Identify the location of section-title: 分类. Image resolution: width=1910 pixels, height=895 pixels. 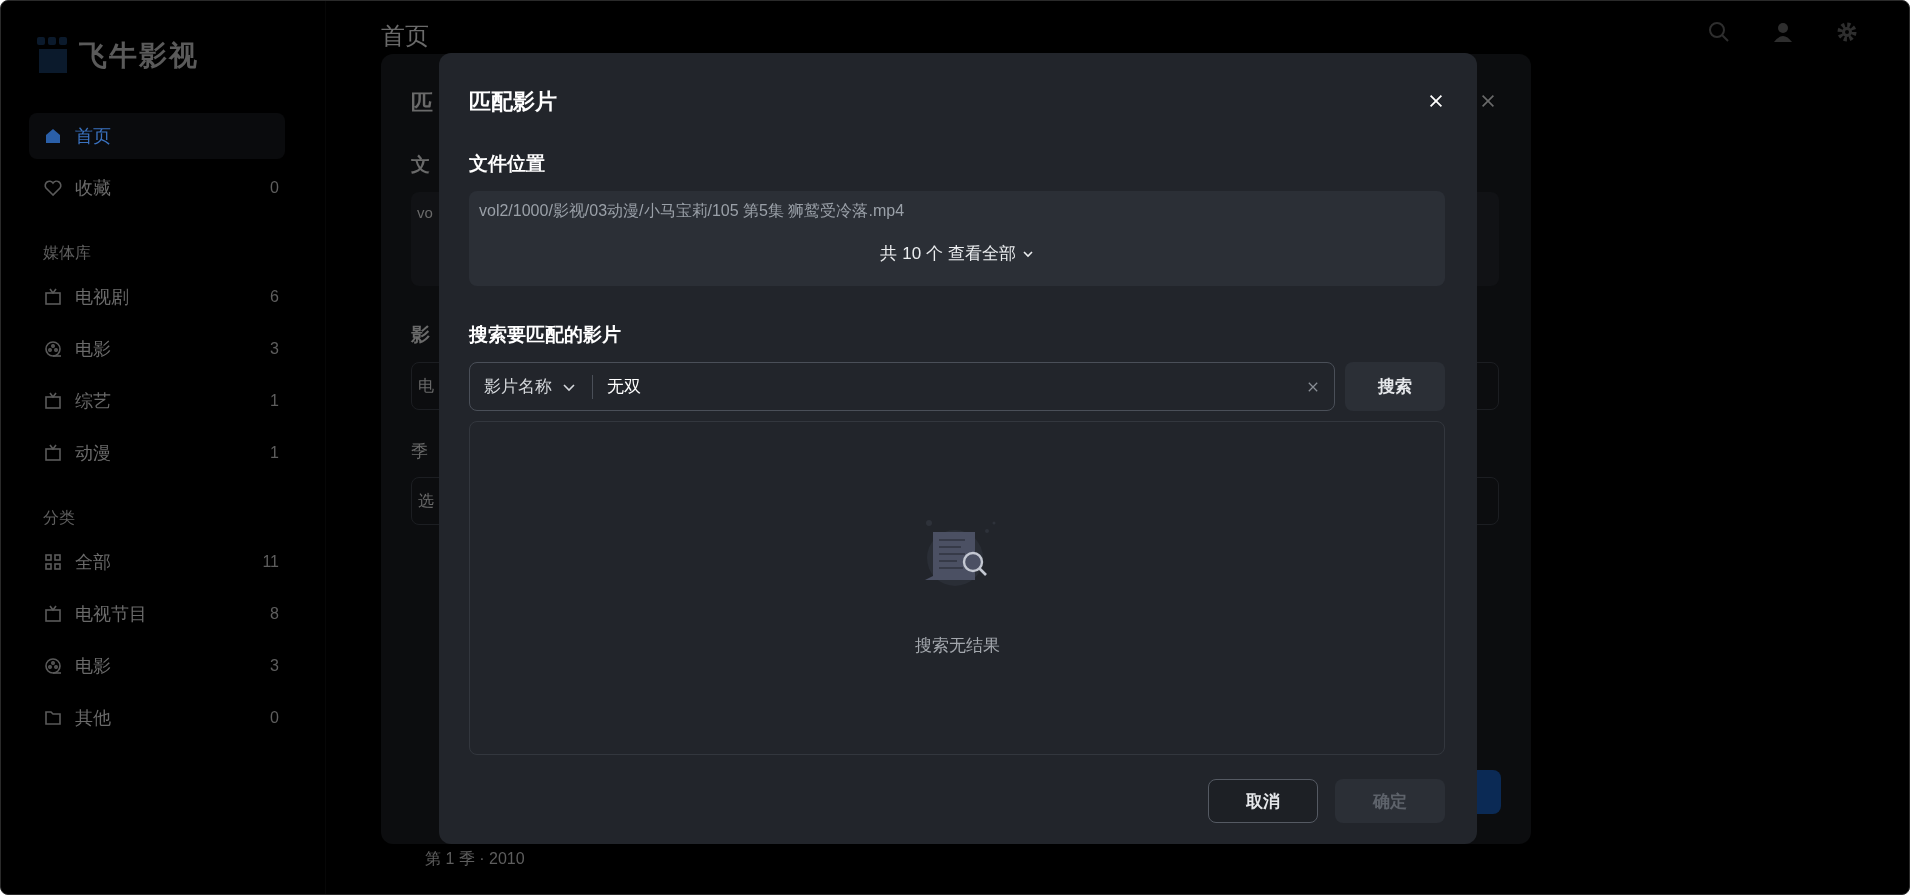
(59, 518).